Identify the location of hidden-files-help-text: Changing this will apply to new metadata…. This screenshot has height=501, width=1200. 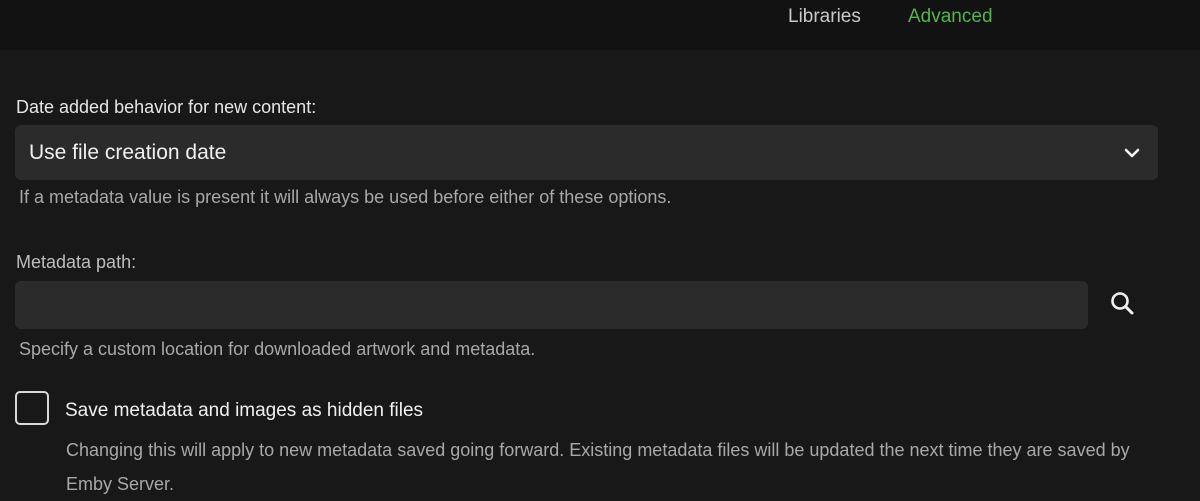
(598, 467).